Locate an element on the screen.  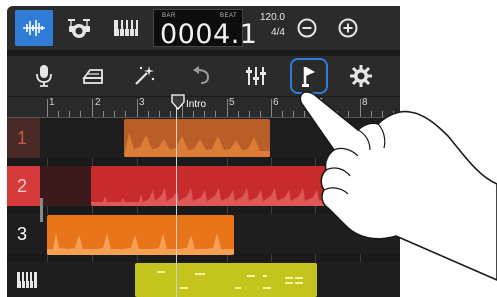
ruler-bar-number: 1 is located at coordinates (52, 102).